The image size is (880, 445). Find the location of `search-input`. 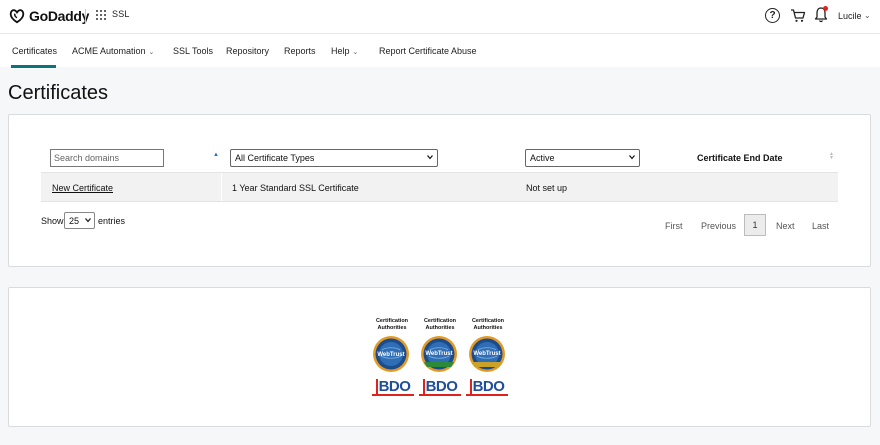

search-input is located at coordinates (107, 158).